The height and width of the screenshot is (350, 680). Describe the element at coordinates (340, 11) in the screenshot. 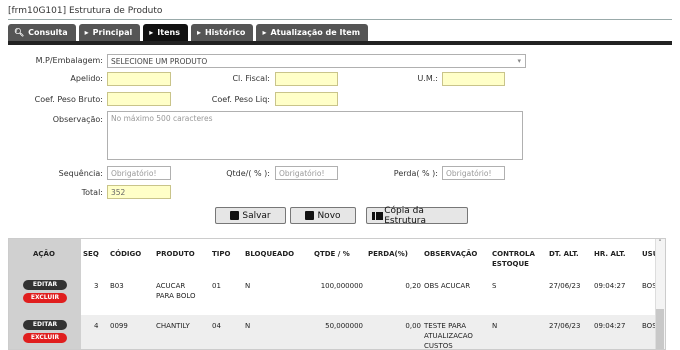

I see `title-bar: [frm10G101] Estrutura de Produto` at that location.